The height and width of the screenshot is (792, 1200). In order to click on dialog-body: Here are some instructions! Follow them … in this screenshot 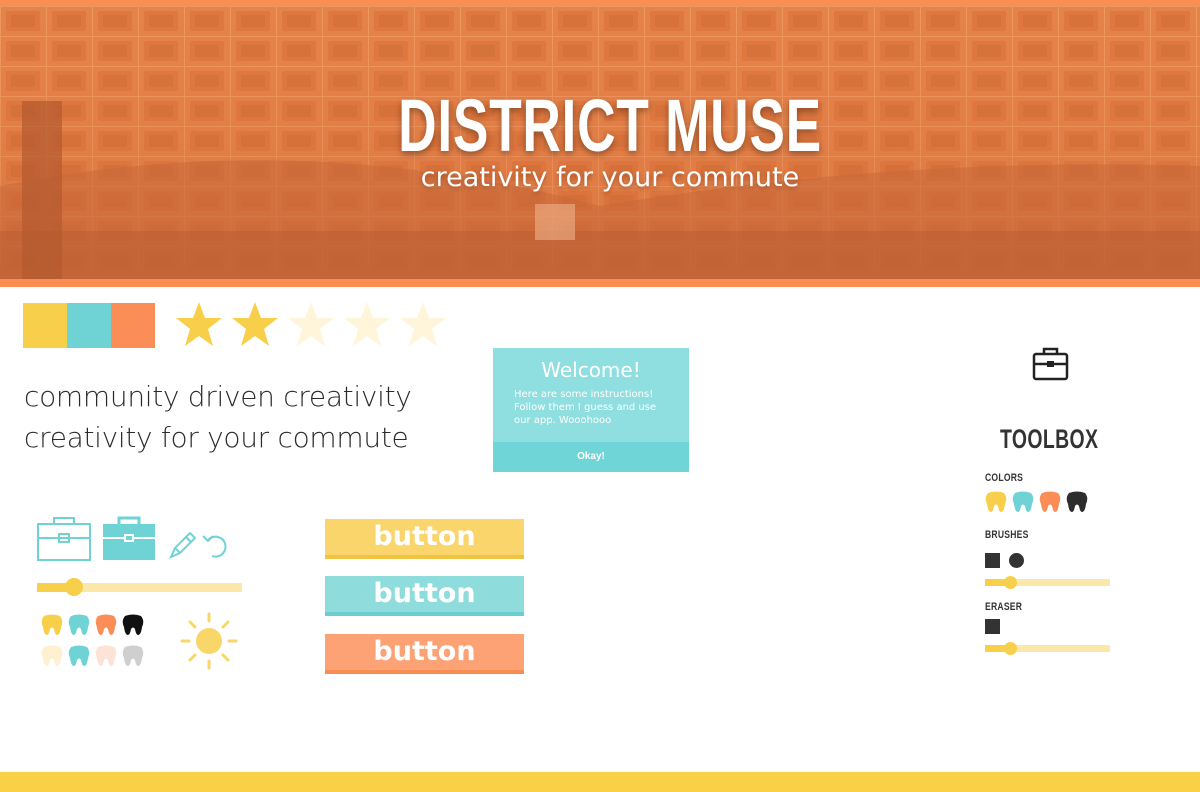, I will do `click(585, 407)`.